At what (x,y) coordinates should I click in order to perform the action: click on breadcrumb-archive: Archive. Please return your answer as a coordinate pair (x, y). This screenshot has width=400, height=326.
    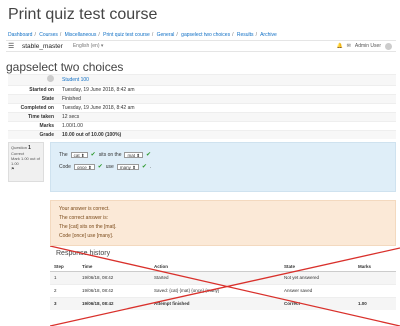
    Looking at the image, I should click on (268, 35).